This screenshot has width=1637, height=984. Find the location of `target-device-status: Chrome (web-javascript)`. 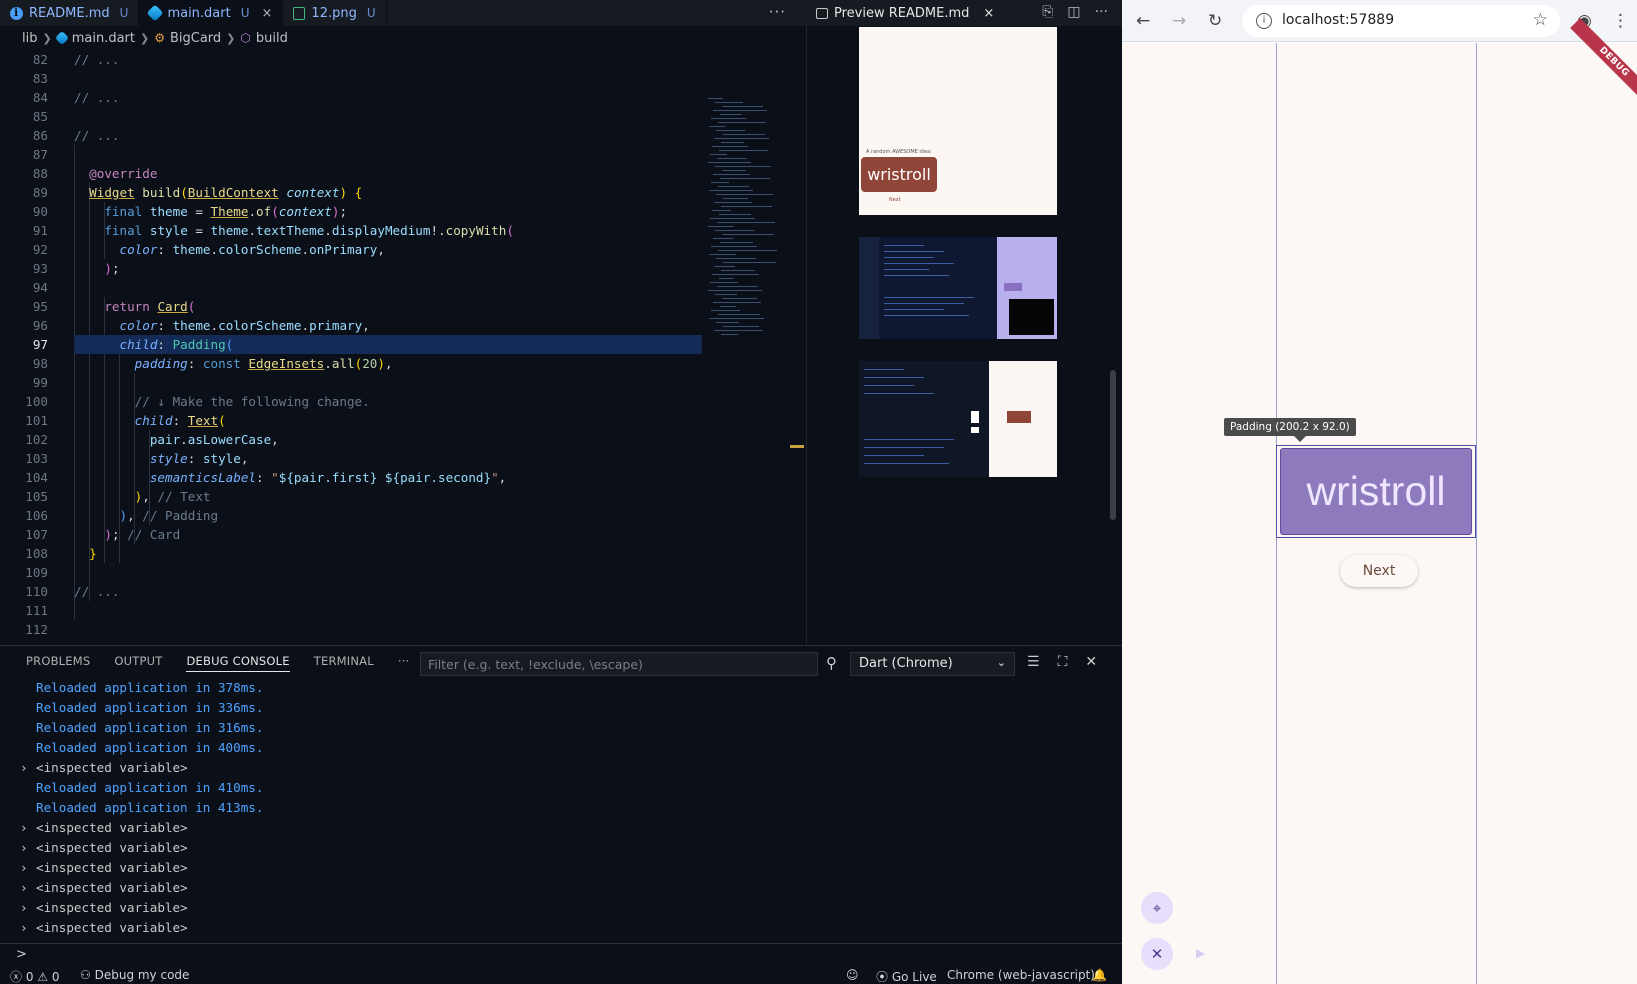

target-device-status: Chrome (web-javascript) is located at coordinates (1021, 975).